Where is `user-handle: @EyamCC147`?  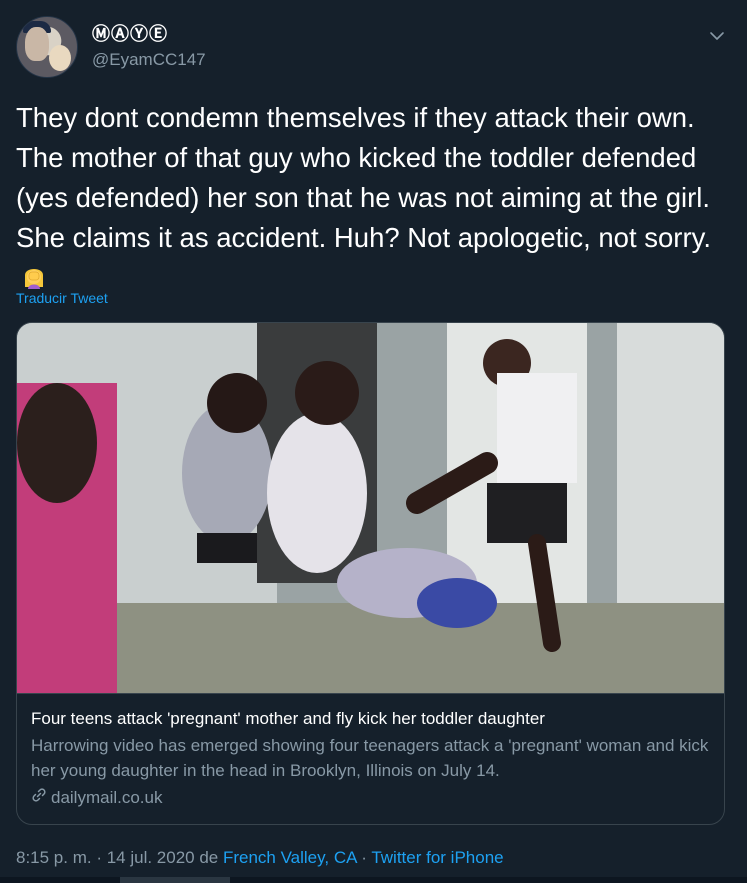
user-handle: @EyamCC147 is located at coordinates (149, 60).